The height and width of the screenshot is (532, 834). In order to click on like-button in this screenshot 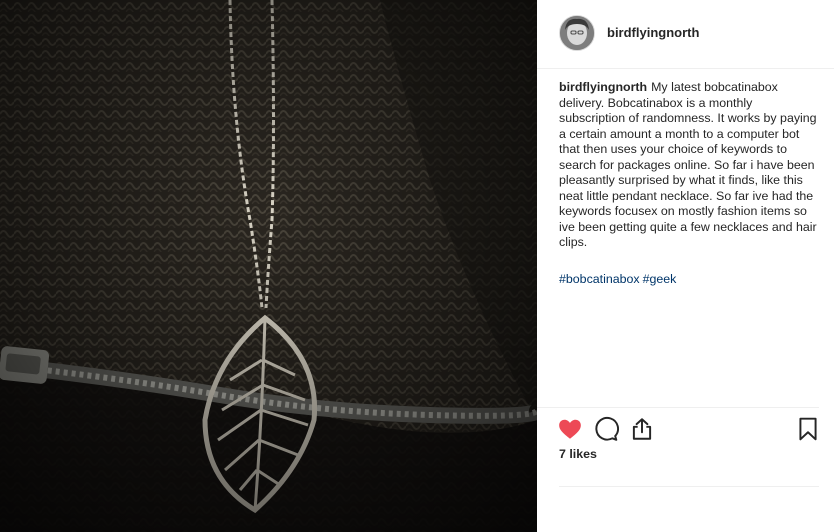, I will do `click(570, 429)`.